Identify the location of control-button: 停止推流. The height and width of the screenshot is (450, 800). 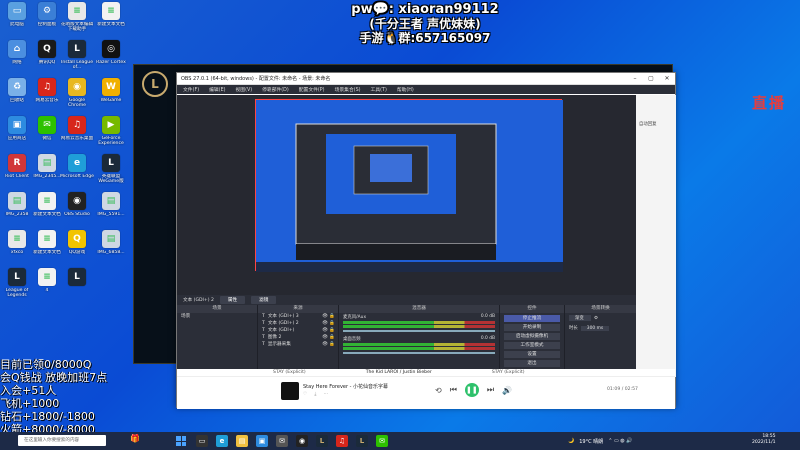
(532, 318).